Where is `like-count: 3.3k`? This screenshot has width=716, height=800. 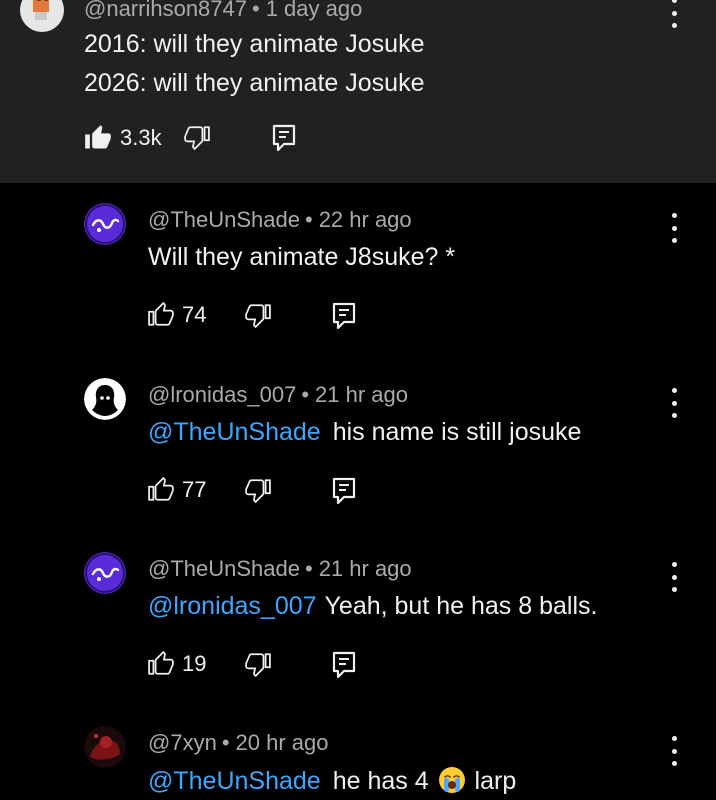
like-count: 3.3k is located at coordinates (141, 137).